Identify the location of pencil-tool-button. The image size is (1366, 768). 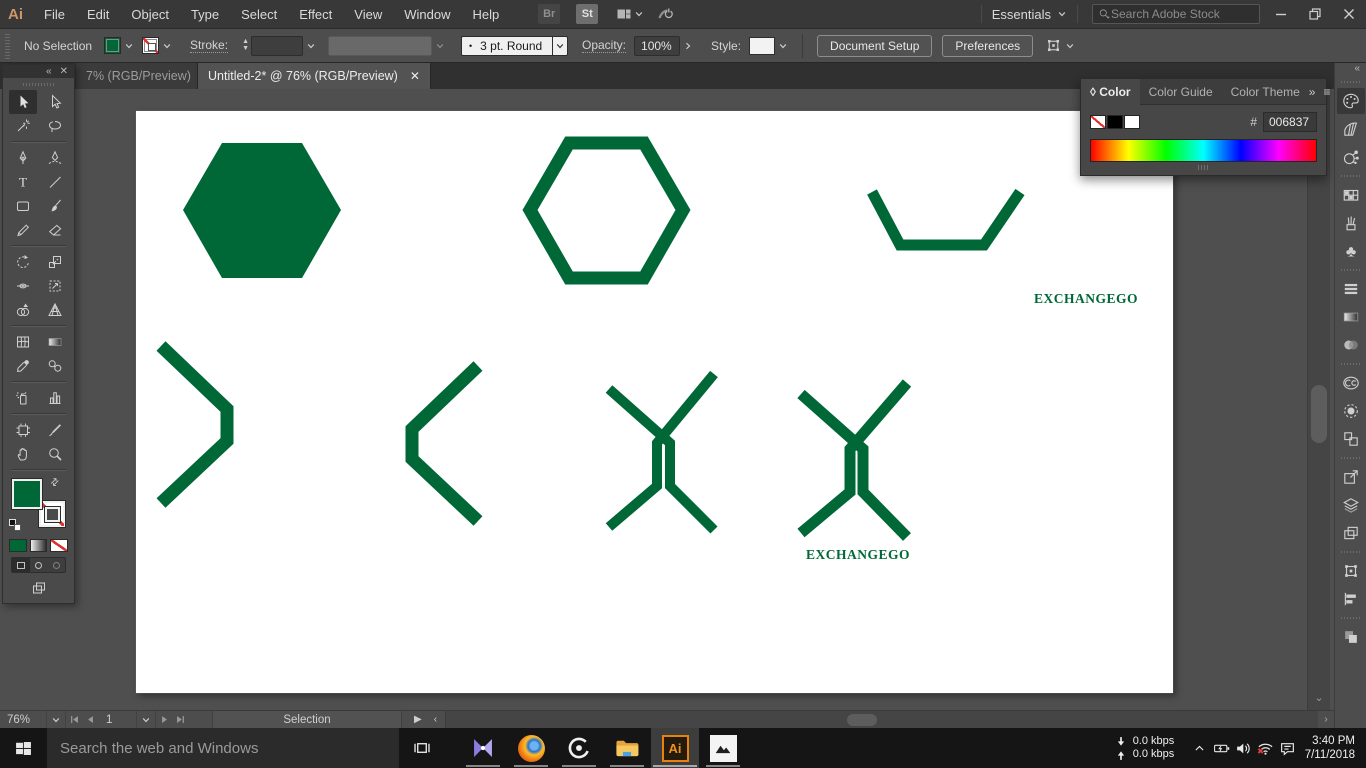
(23, 230).